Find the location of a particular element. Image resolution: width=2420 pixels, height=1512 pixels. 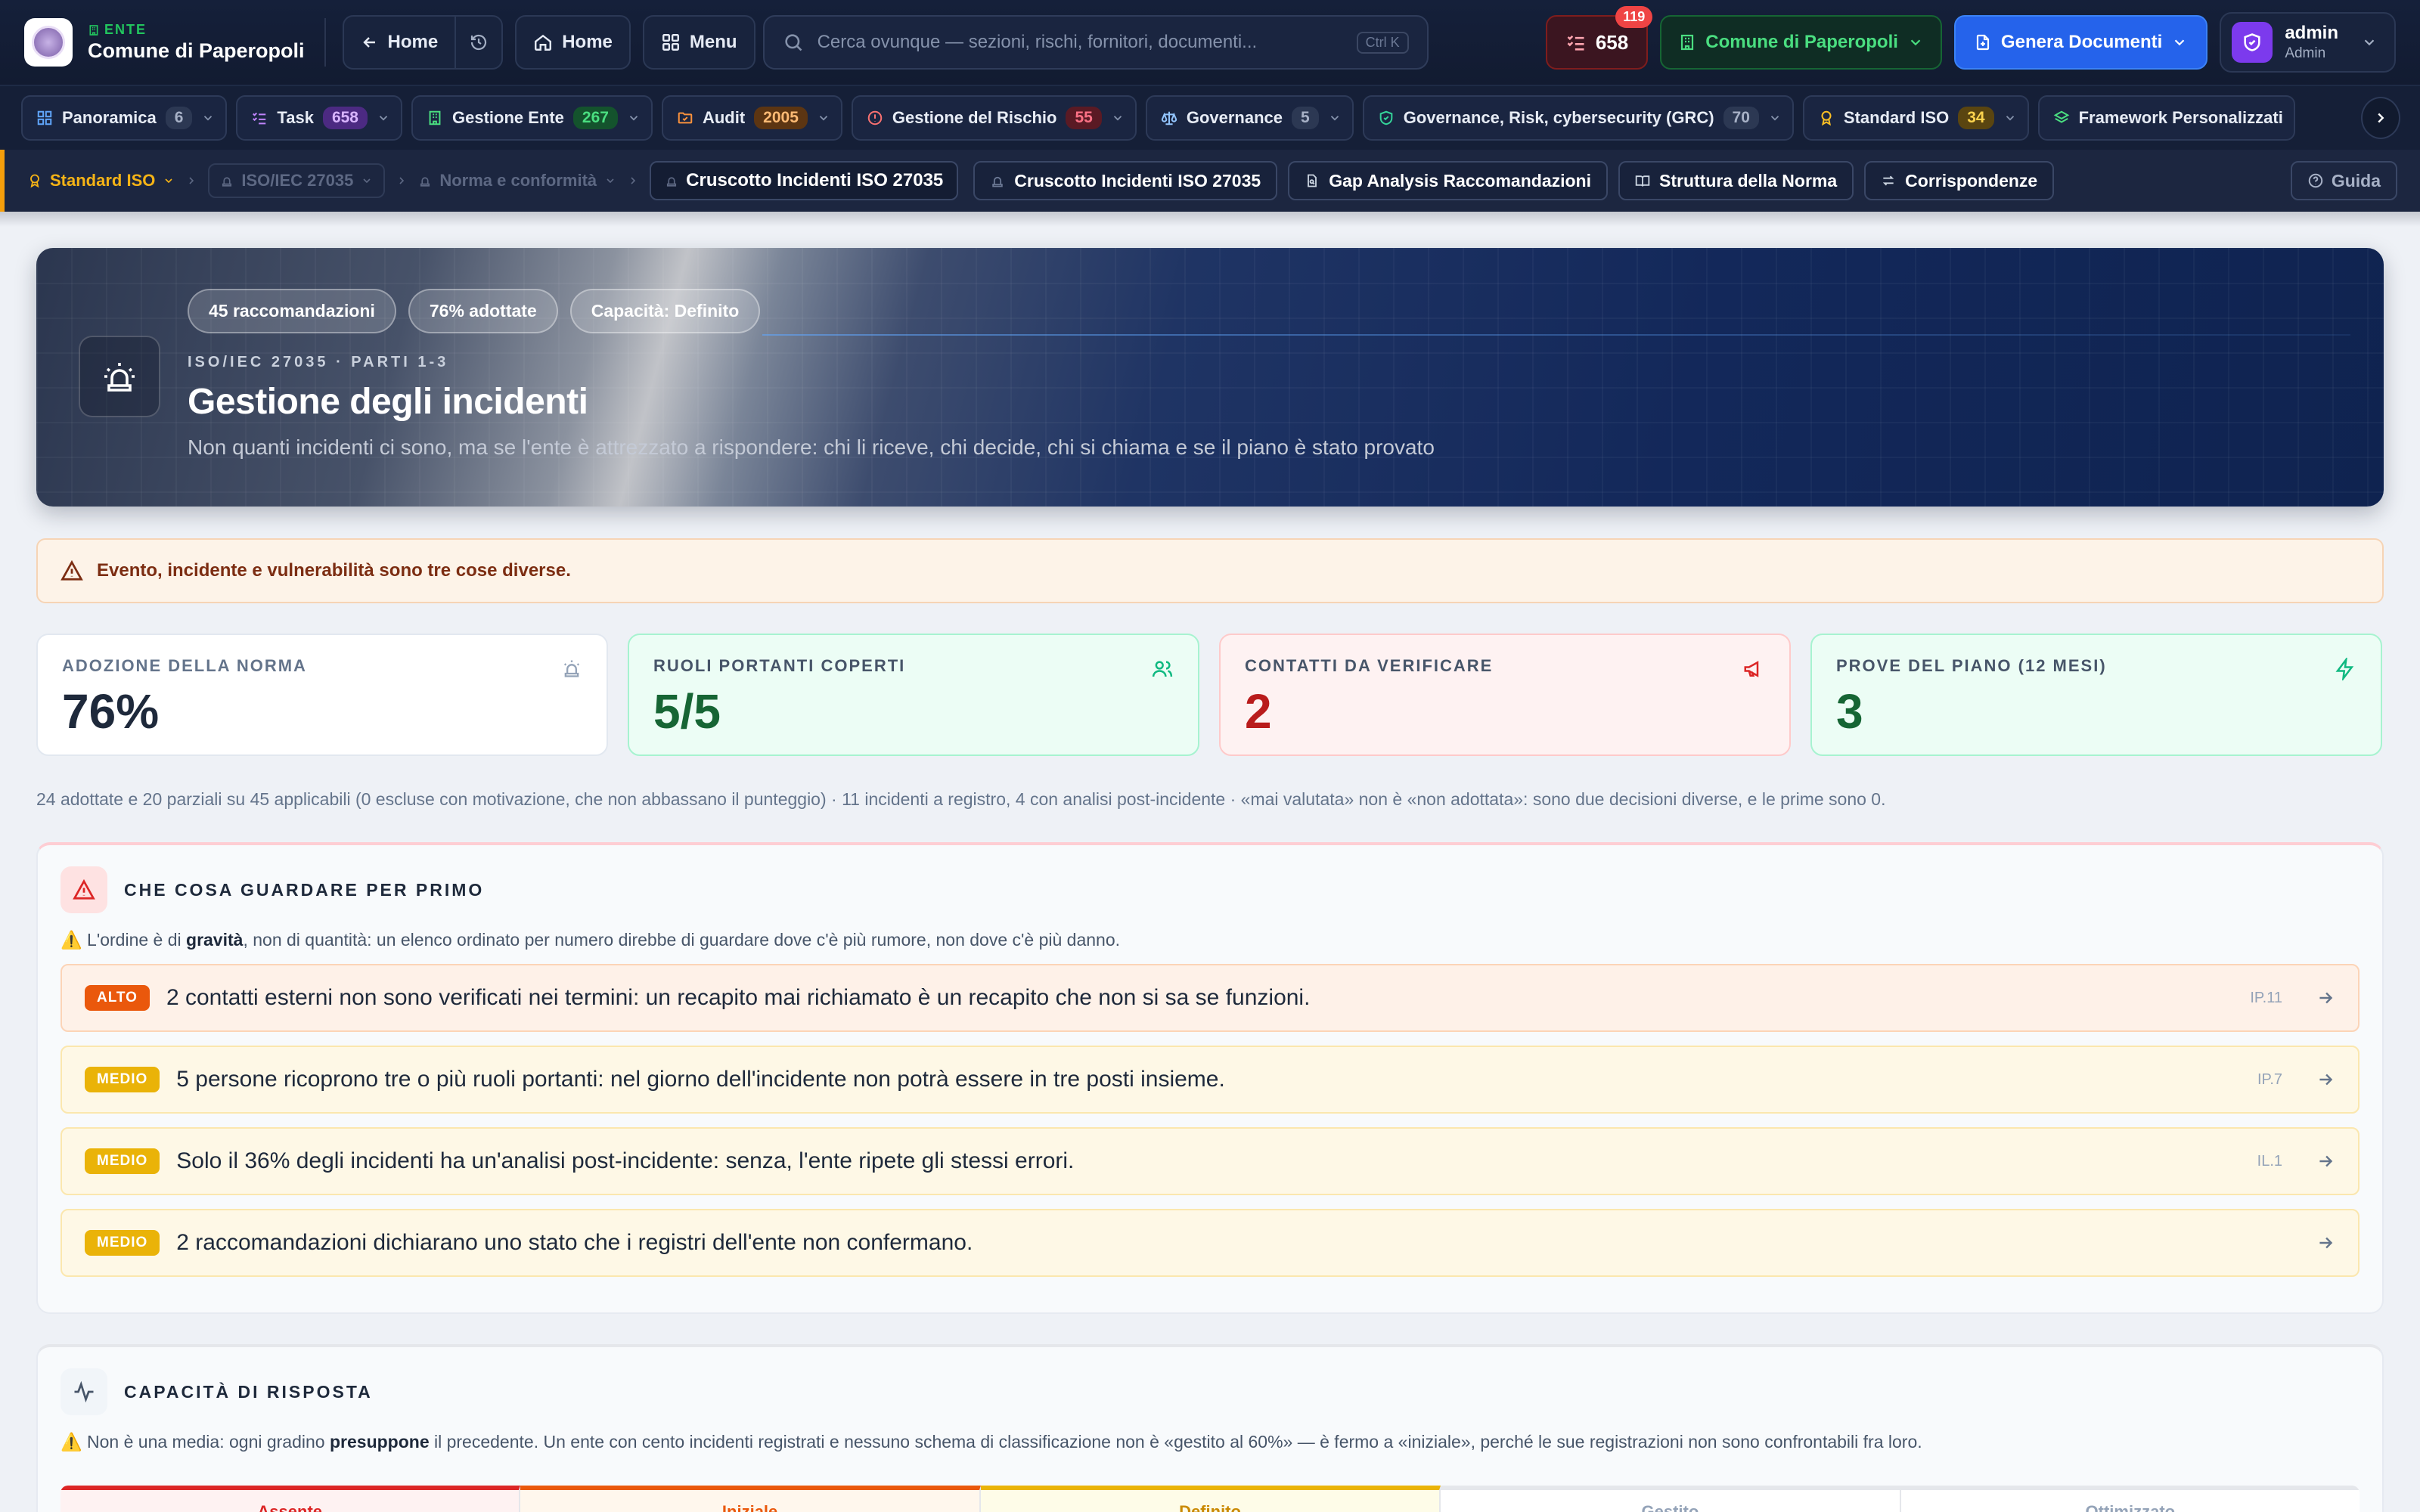

user-menu: admin Admin is located at coordinates (2308, 42).